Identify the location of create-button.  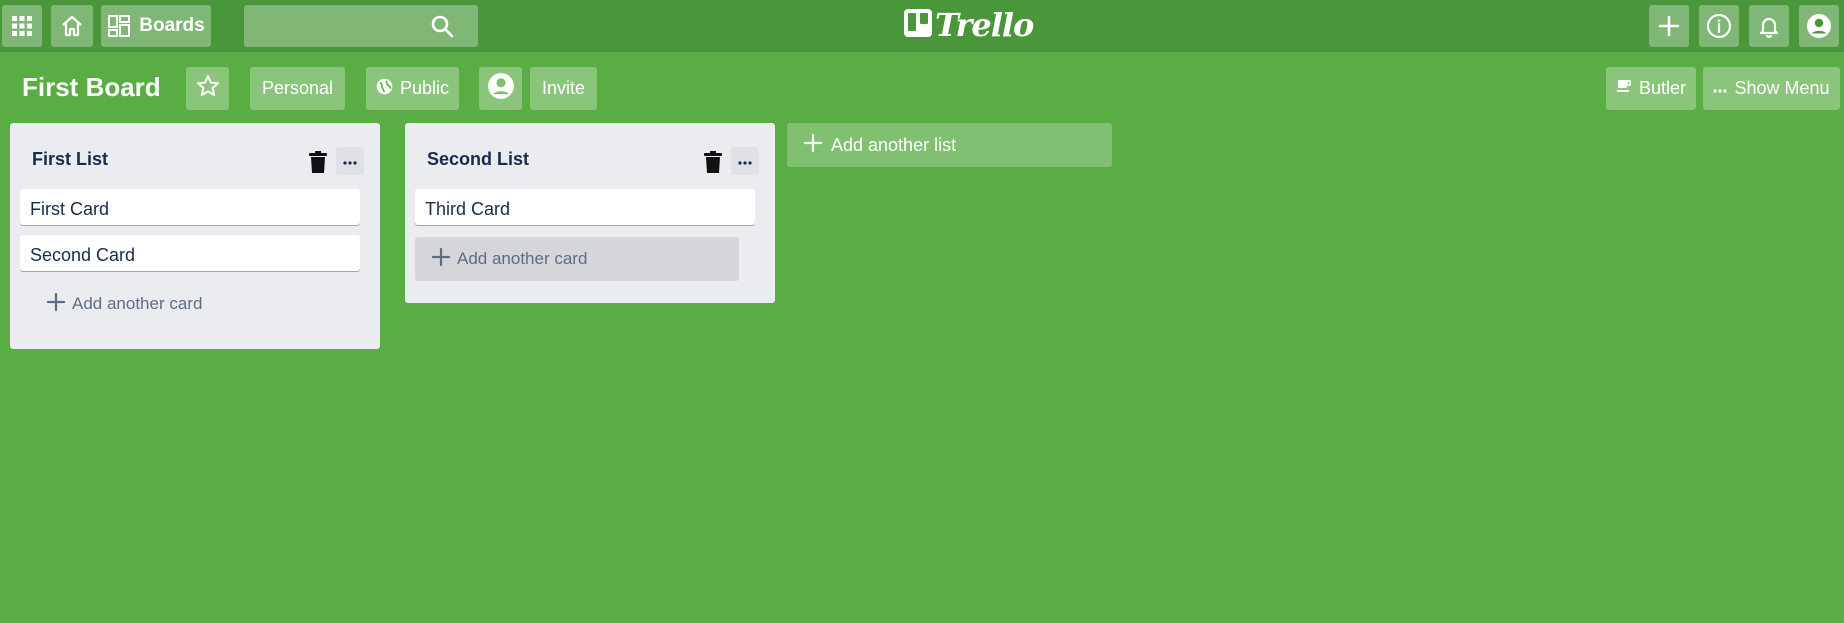
(1669, 26).